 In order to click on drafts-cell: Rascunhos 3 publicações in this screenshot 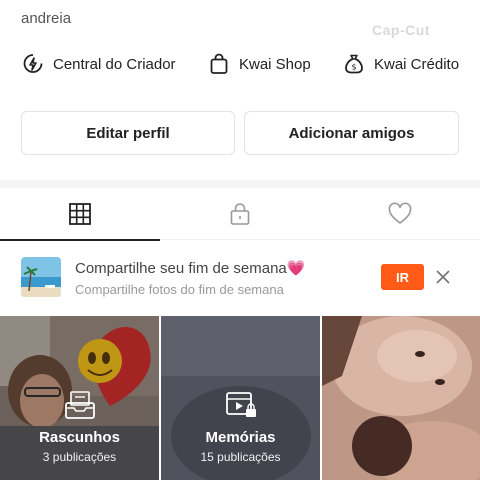, I will do `click(79, 398)`.